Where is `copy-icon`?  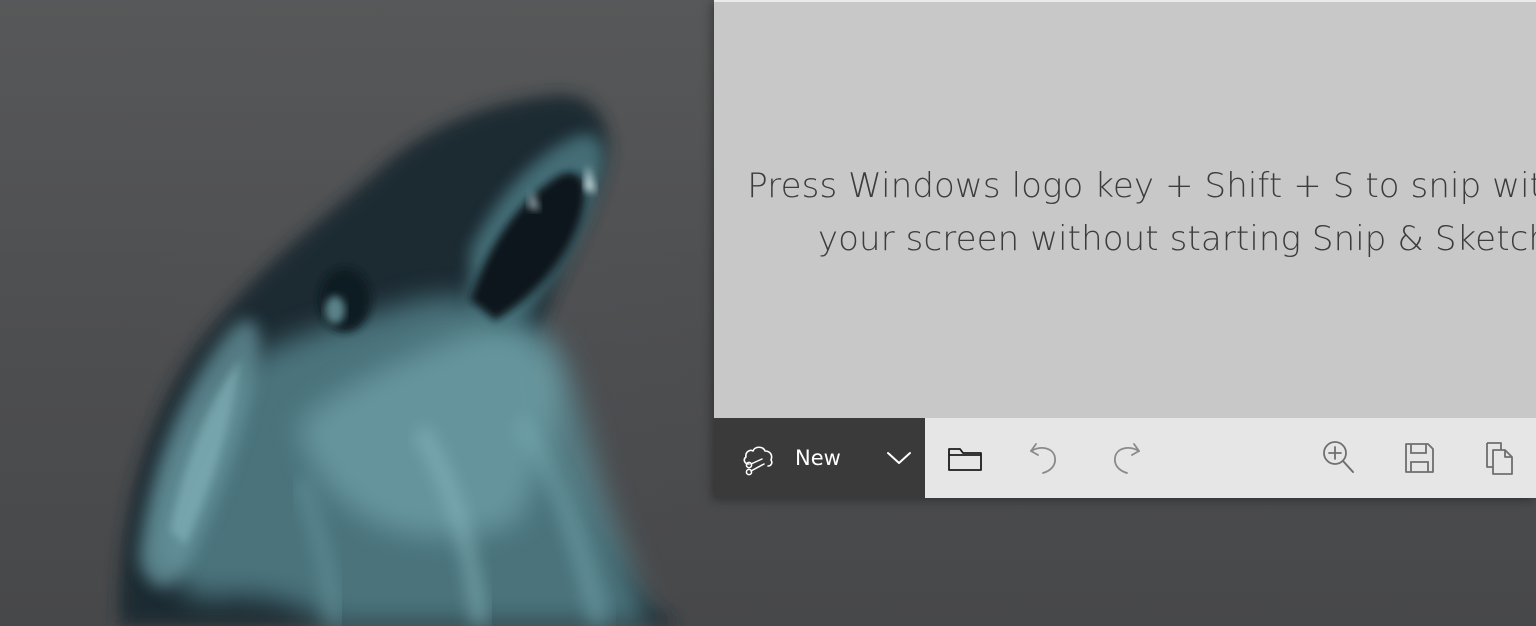 copy-icon is located at coordinates (1499, 458).